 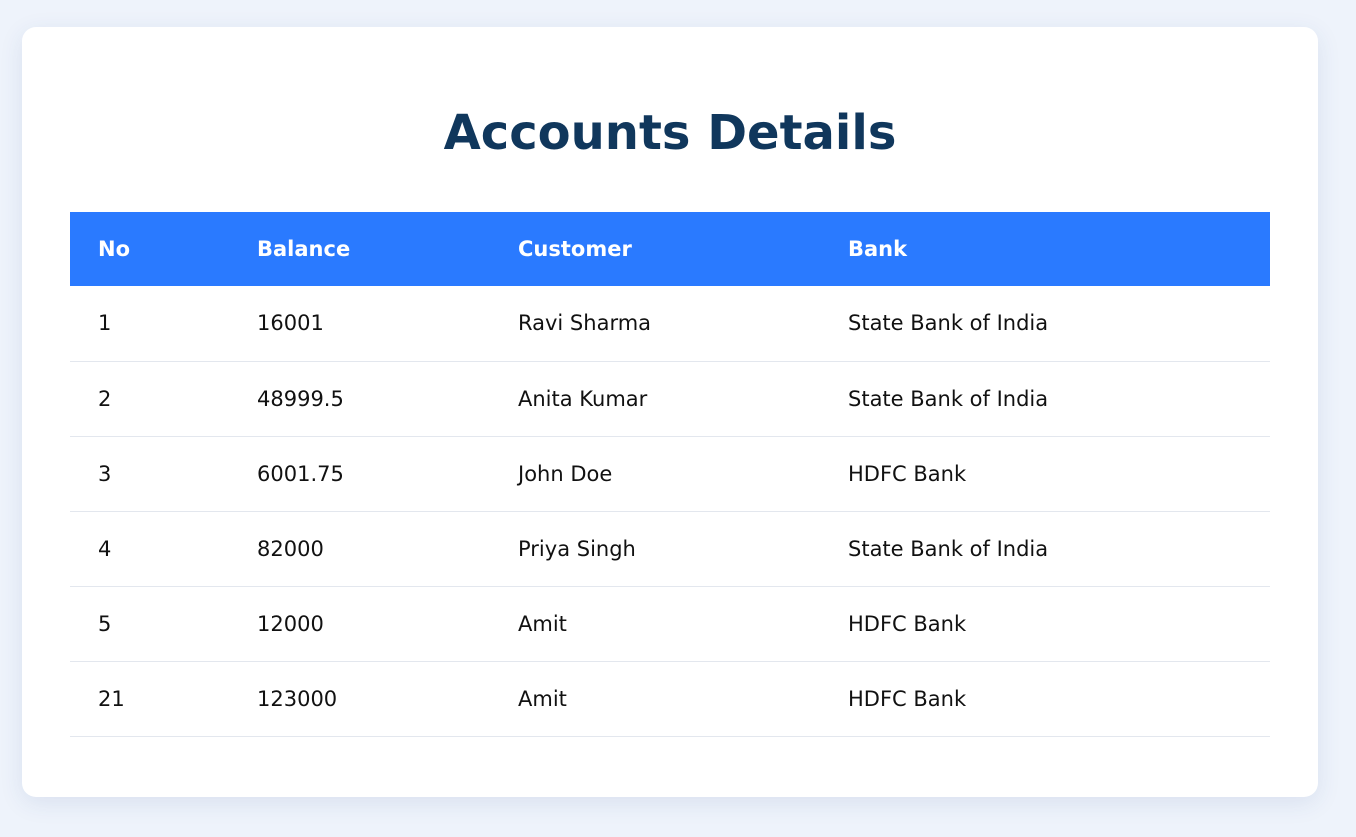 What do you see at coordinates (655, 249) in the screenshot?
I see `header-customer: Customer` at bounding box center [655, 249].